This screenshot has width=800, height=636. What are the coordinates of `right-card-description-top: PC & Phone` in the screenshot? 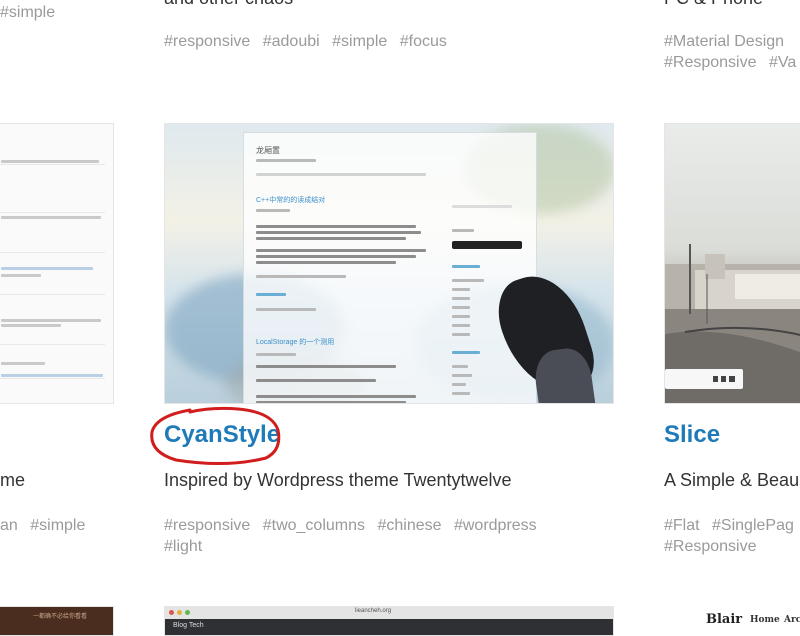 It's located at (713, 4).